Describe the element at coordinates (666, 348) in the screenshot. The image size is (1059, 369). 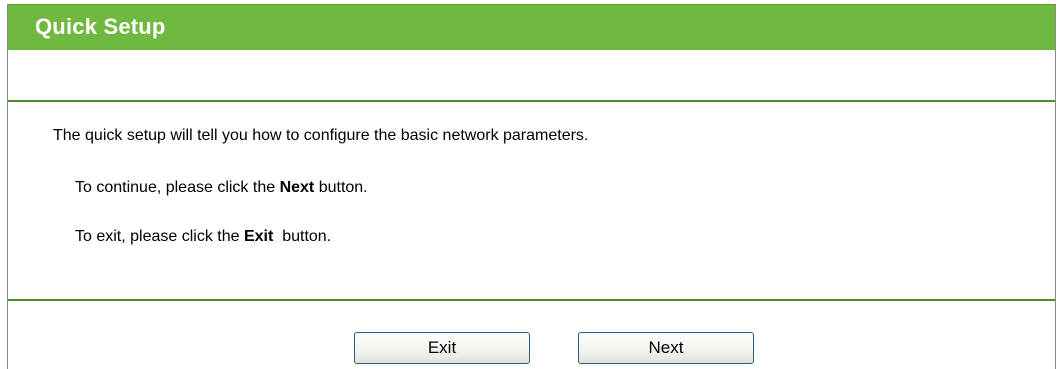
I see `next-button: Next` at that location.